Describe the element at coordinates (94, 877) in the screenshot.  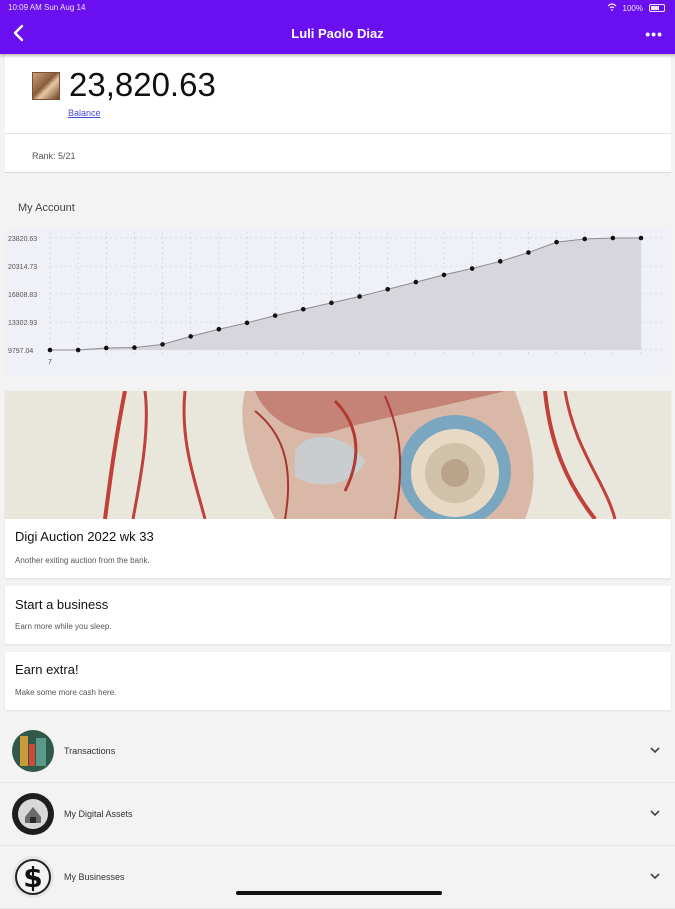
I see `list-item-label: My Businesses` at that location.